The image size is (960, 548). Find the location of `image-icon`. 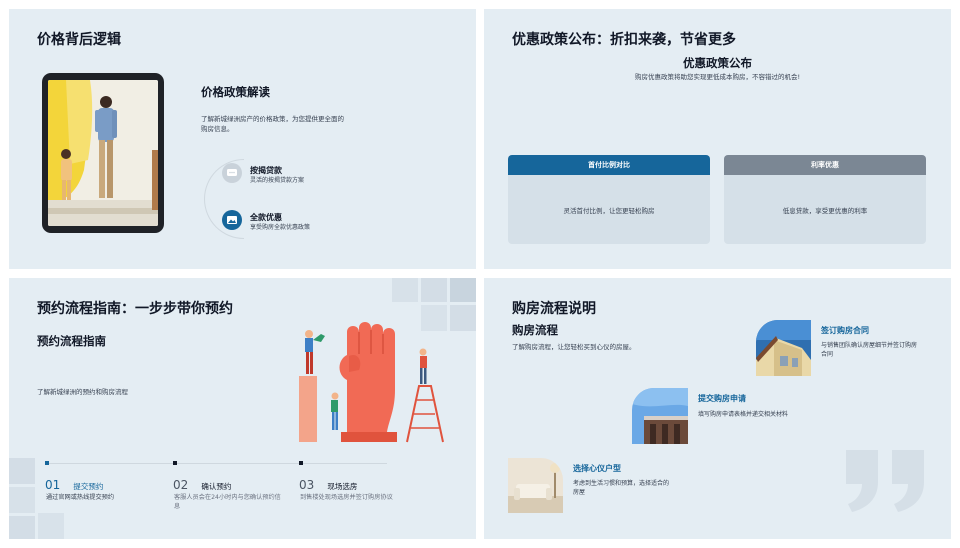

image-icon is located at coordinates (232, 220).